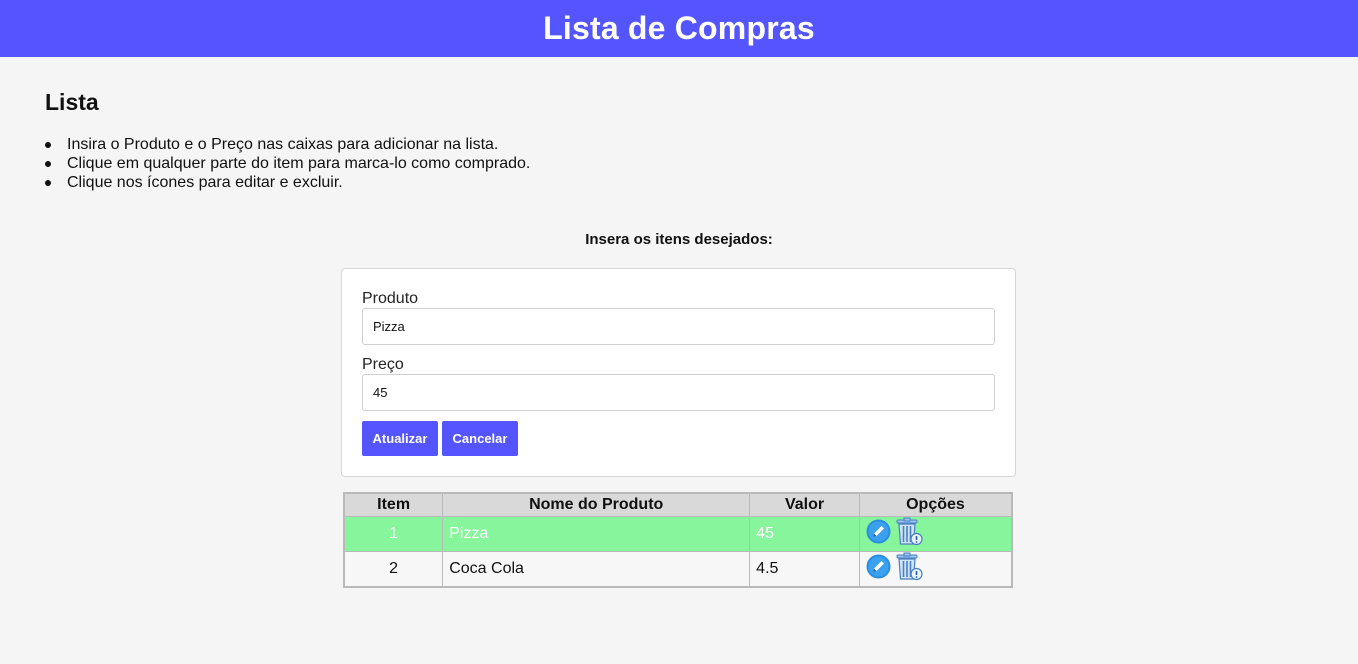 The width and height of the screenshot is (1358, 664). Describe the element at coordinates (480, 438) in the screenshot. I see `cancel-button: Cancelar` at that location.